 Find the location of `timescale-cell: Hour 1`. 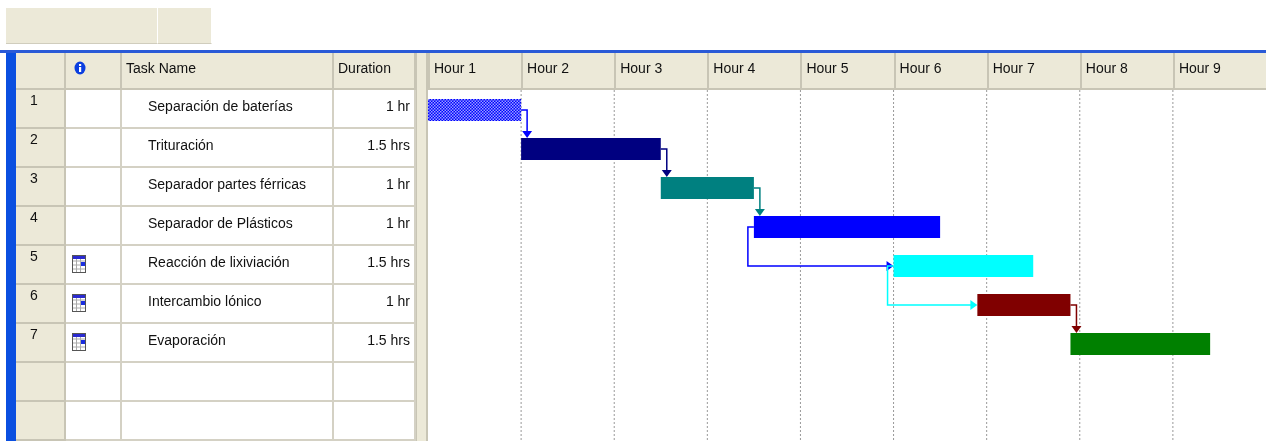

timescale-cell: Hour 1 is located at coordinates (475, 70).